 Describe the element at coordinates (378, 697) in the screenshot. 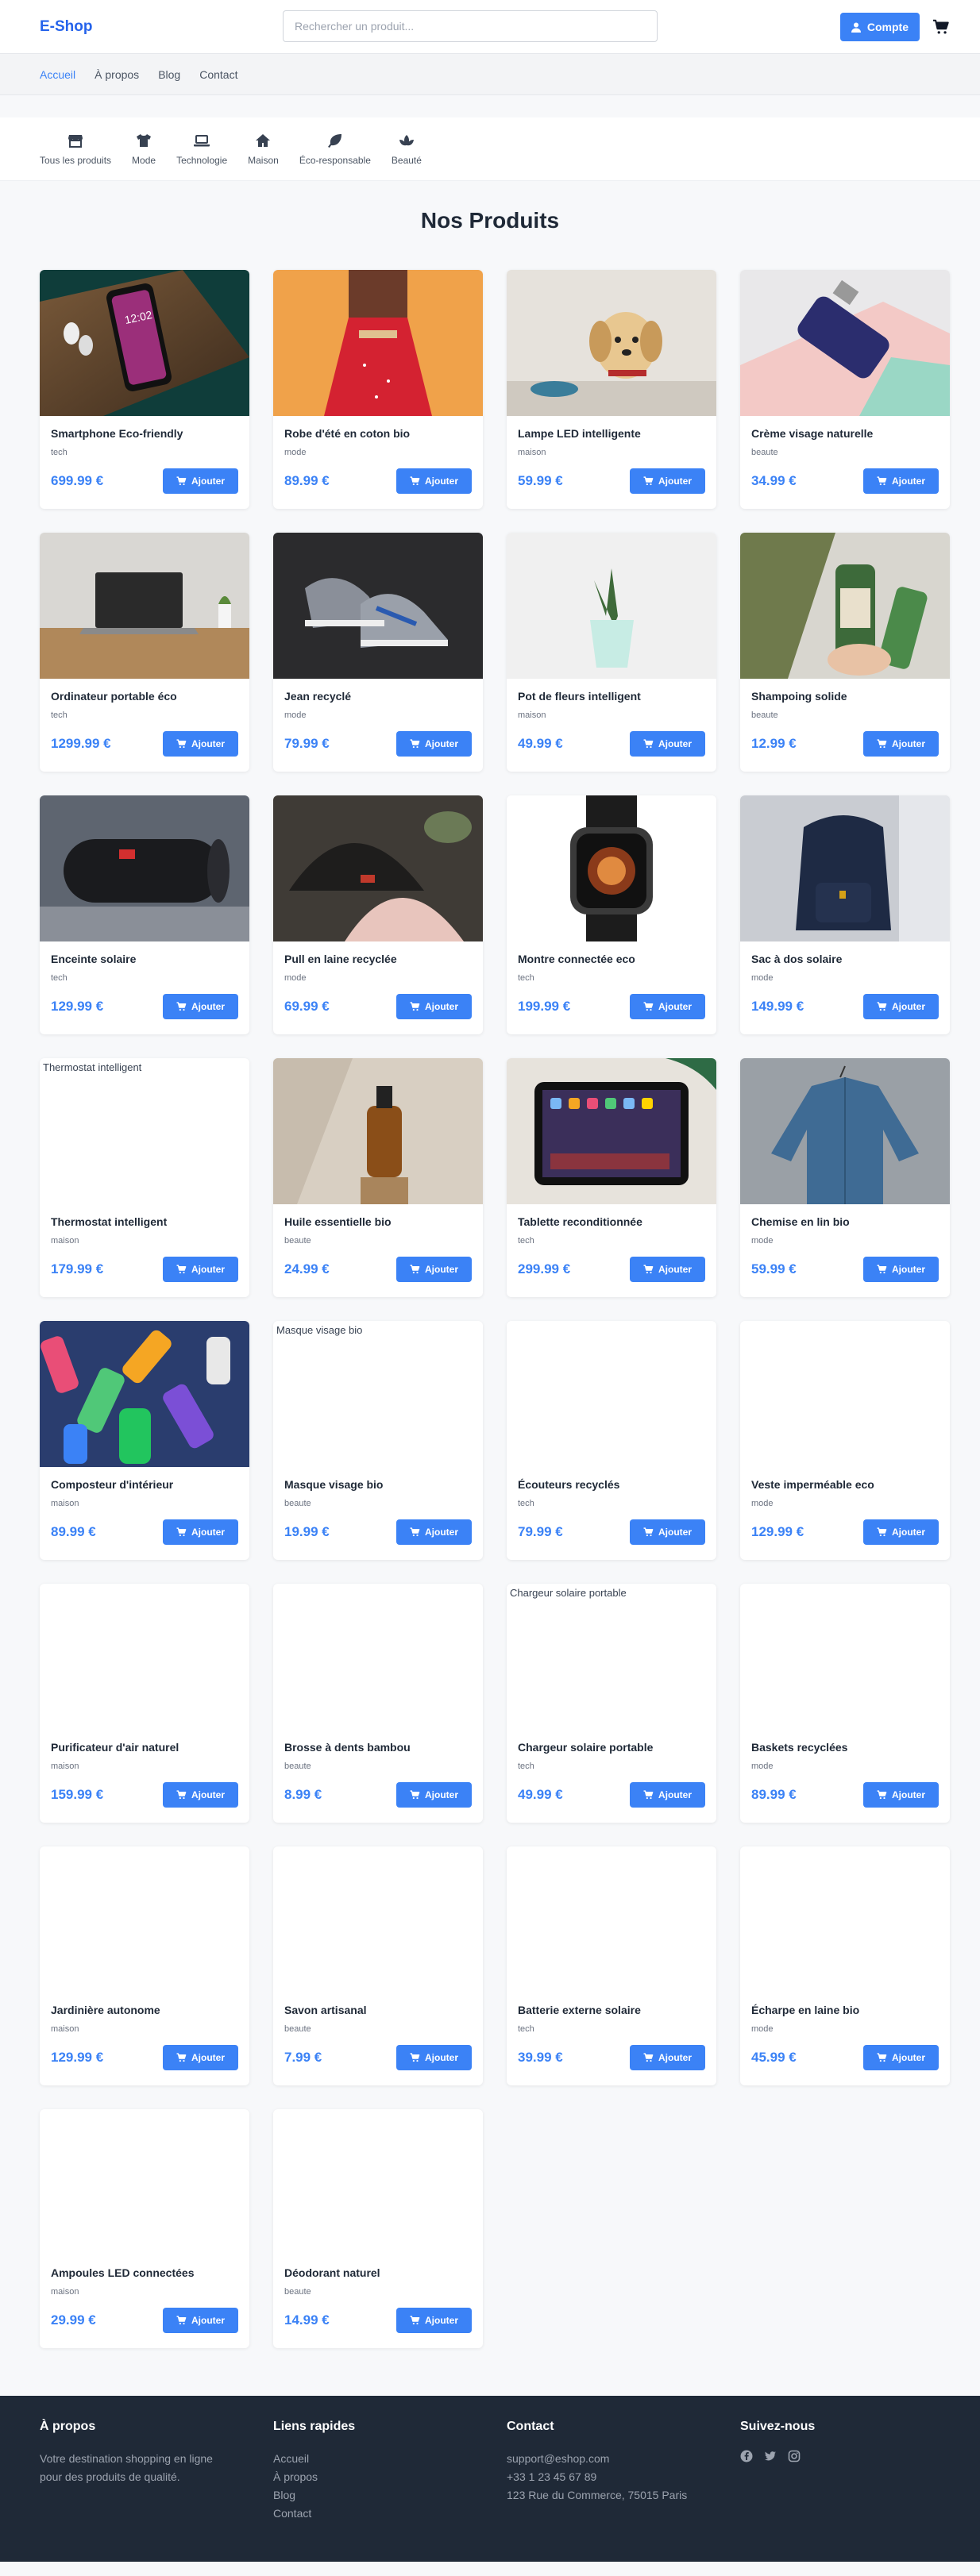

I see `product-name: Jean recyclé` at that location.